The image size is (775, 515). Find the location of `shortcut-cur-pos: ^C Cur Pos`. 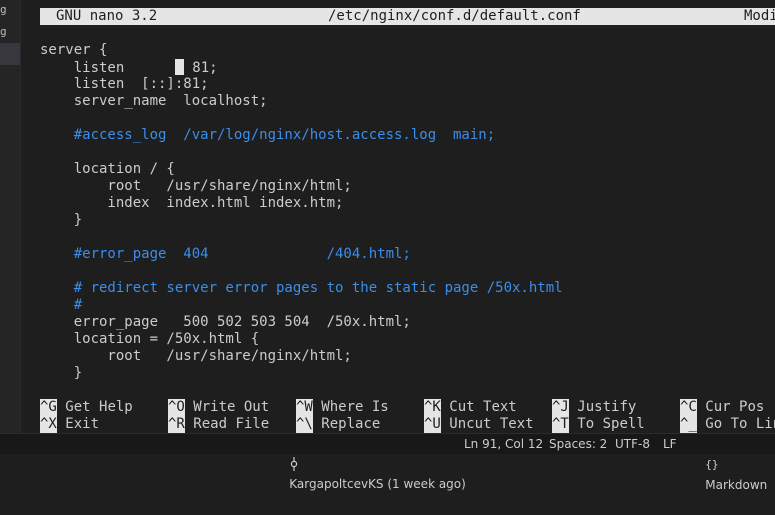

shortcut-cur-pos: ^C Cur Pos is located at coordinates (722, 407).